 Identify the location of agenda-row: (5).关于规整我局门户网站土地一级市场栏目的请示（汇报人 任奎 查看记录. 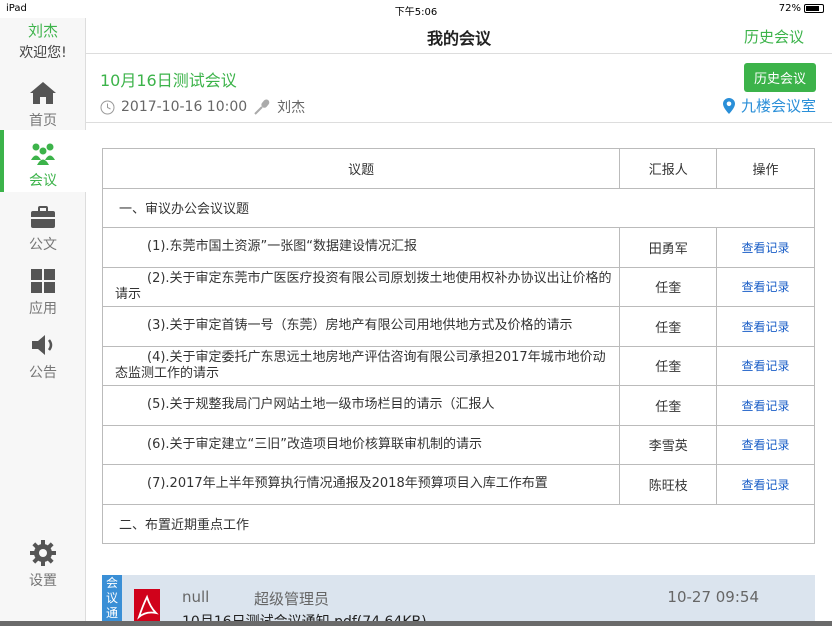
(458, 405).